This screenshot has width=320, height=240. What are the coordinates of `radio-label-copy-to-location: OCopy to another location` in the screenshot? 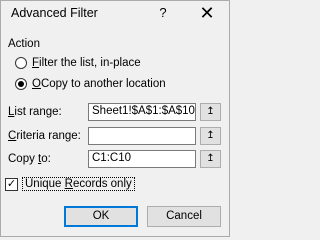 It's located at (99, 84).